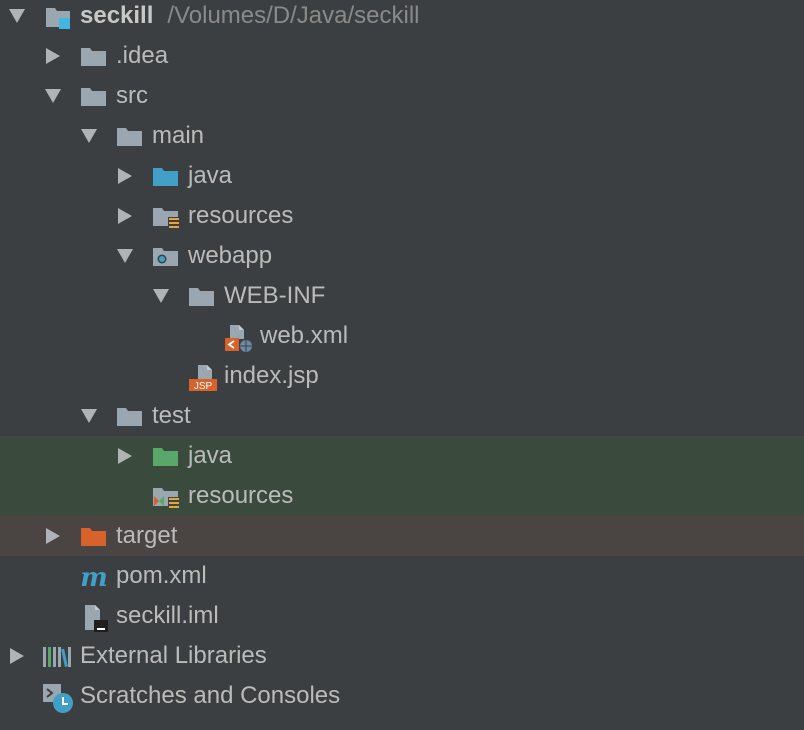 The height and width of the screenshot is (730, 804). Describe the element at coordinates (304, 335) in the screenshot. I see `node-label: web.xml` at that location.